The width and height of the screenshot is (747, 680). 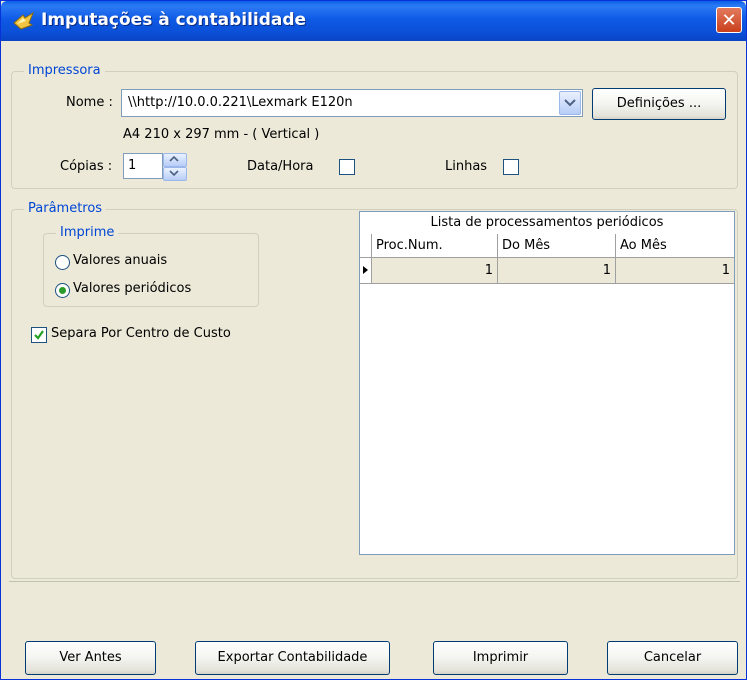 I want to click on printer-group-legend: Impressora, so click(x=64, y=70).